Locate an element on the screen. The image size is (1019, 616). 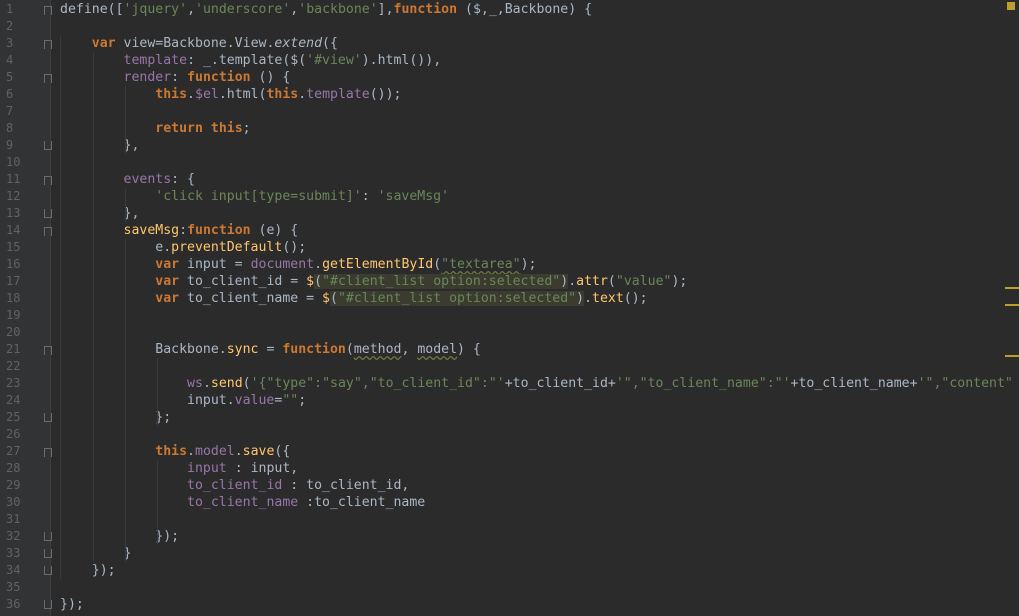
code-line: var view=Backbone.View.extend({ is located at coordinates (199, 43).